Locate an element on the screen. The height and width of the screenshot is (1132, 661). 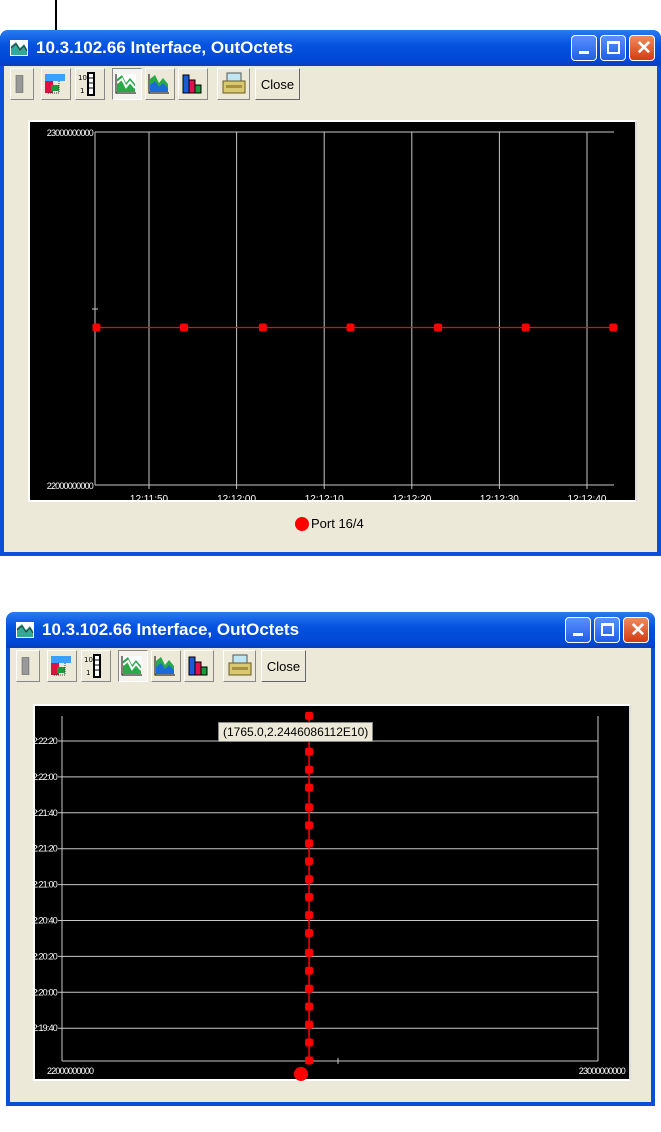
y-tick-label: 12:22:00 is located at coordinates (46, 777).